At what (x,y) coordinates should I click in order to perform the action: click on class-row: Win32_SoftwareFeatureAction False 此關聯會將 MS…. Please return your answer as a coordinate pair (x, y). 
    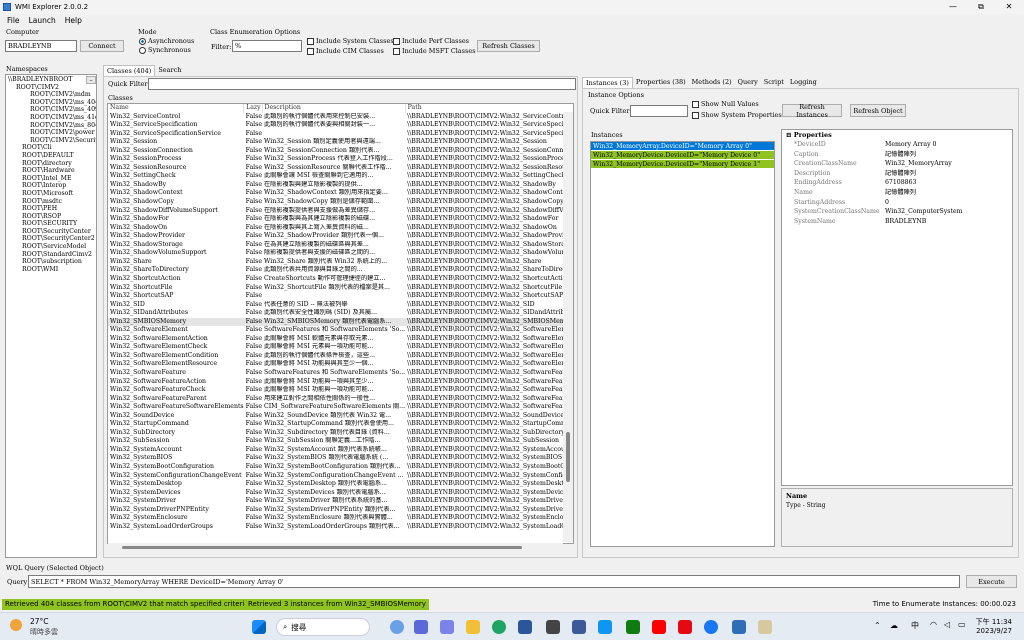
    Looking at the image, I should click on (340, 382).